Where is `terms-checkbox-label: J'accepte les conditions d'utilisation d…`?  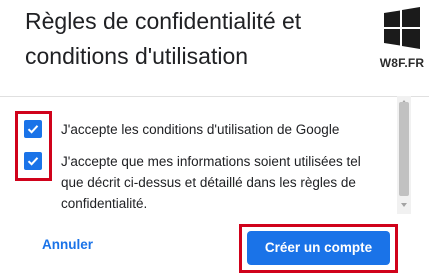
terms-checkbox-label: J'accepte les conditions d'utilisation d… is located at coordinates (200, 129).